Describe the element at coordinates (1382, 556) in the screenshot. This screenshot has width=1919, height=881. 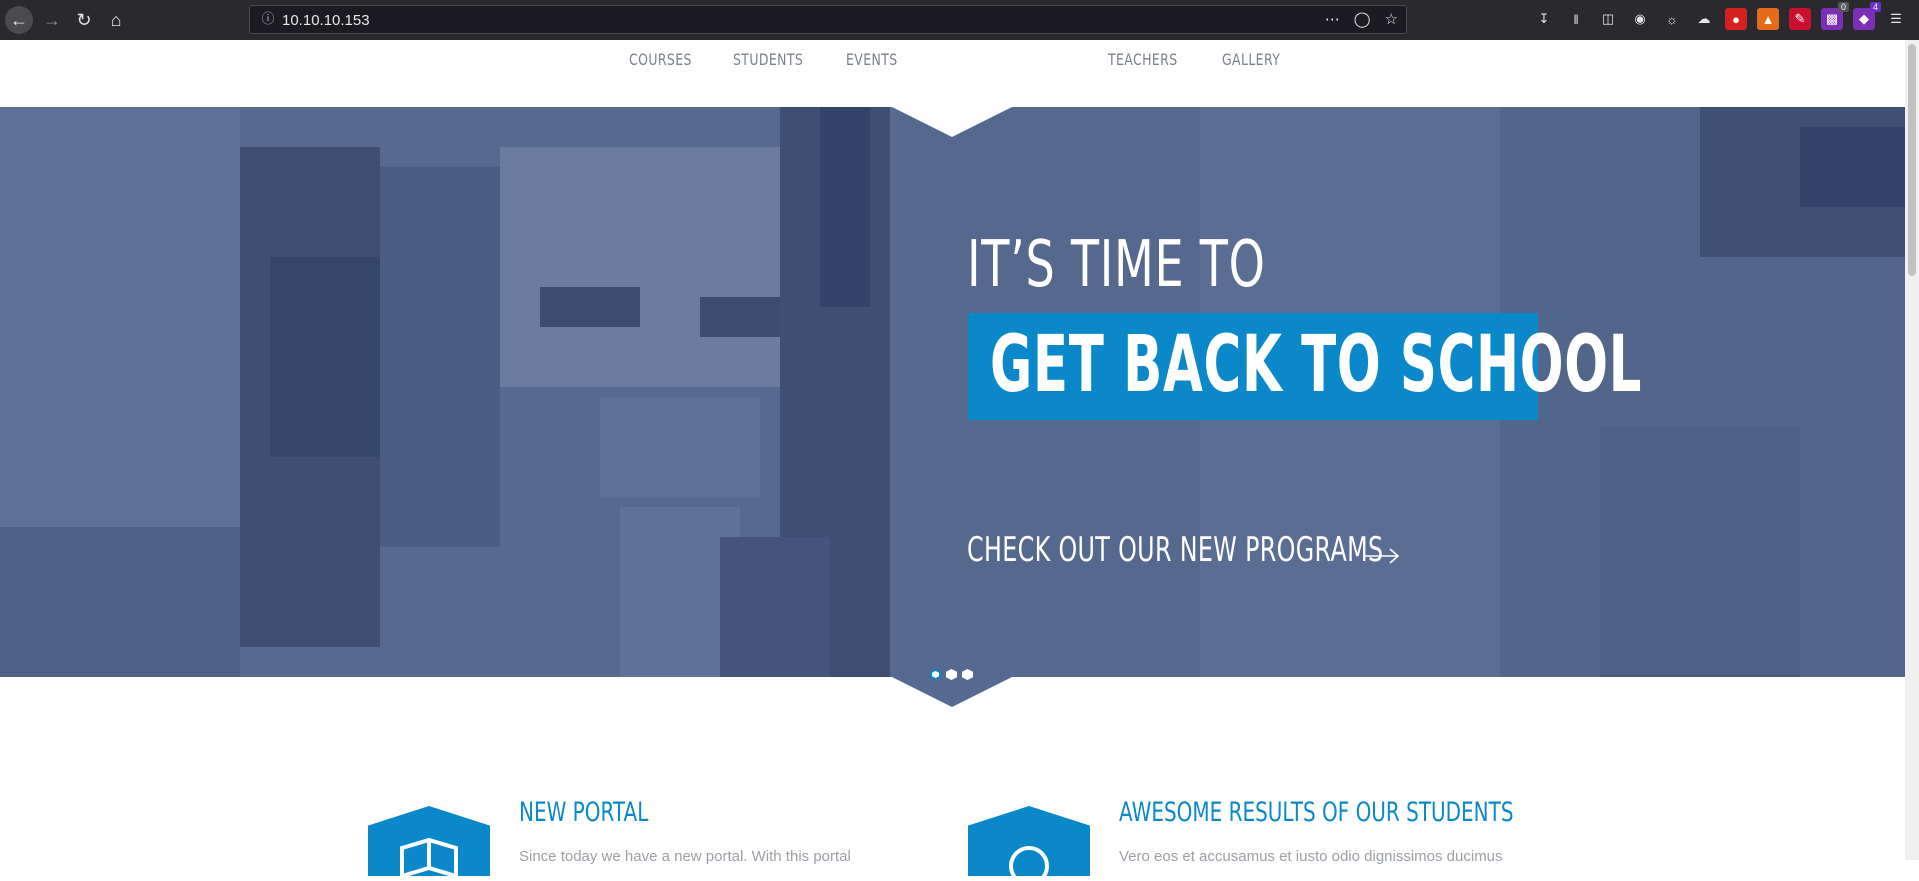
I see `arrow-right-icon` at that location.